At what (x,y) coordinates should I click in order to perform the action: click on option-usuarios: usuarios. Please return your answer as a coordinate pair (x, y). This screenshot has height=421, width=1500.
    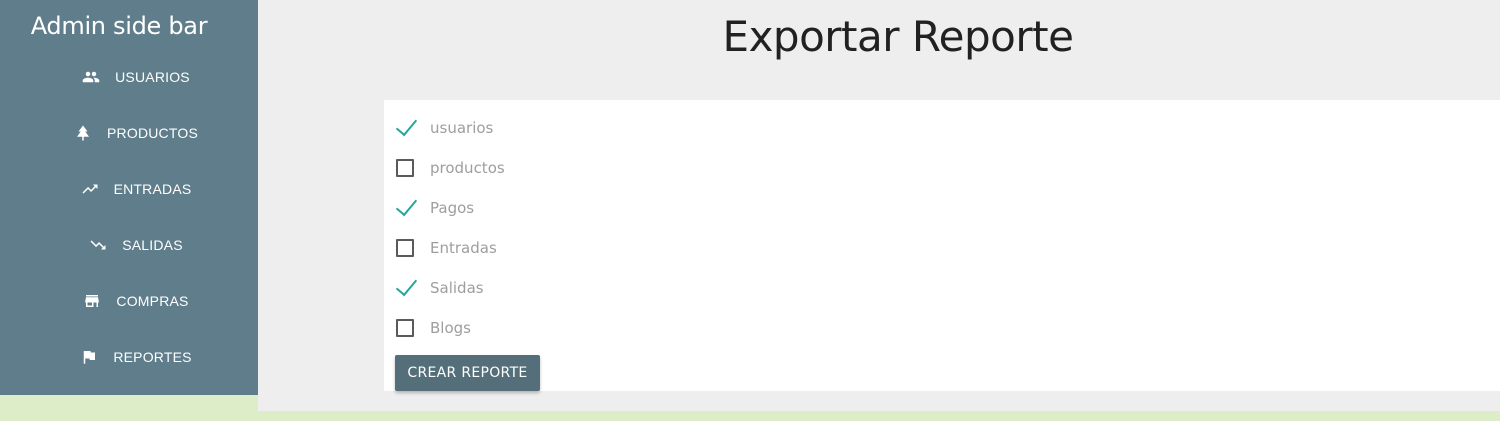
    Looking at the image, I should click on (444, 128).